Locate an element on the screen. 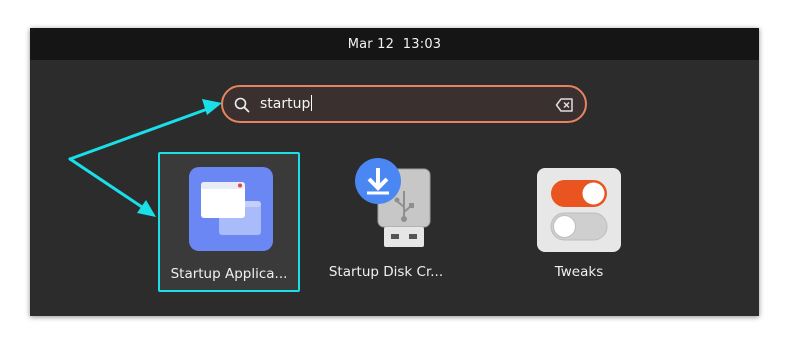  annotation-arrows is located at coordinates (145, 158).